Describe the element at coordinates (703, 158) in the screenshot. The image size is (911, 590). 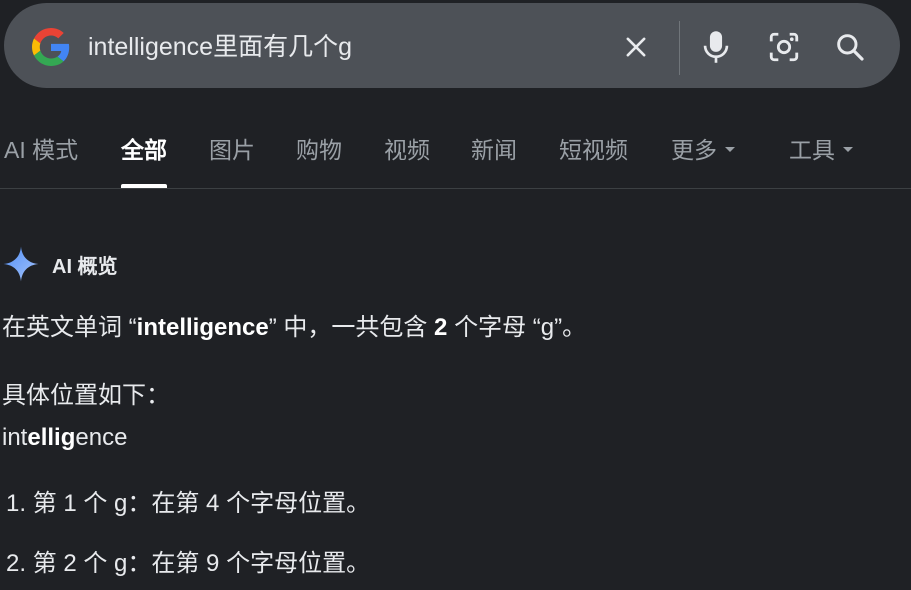
I see `tab-more: 更多` at that location.